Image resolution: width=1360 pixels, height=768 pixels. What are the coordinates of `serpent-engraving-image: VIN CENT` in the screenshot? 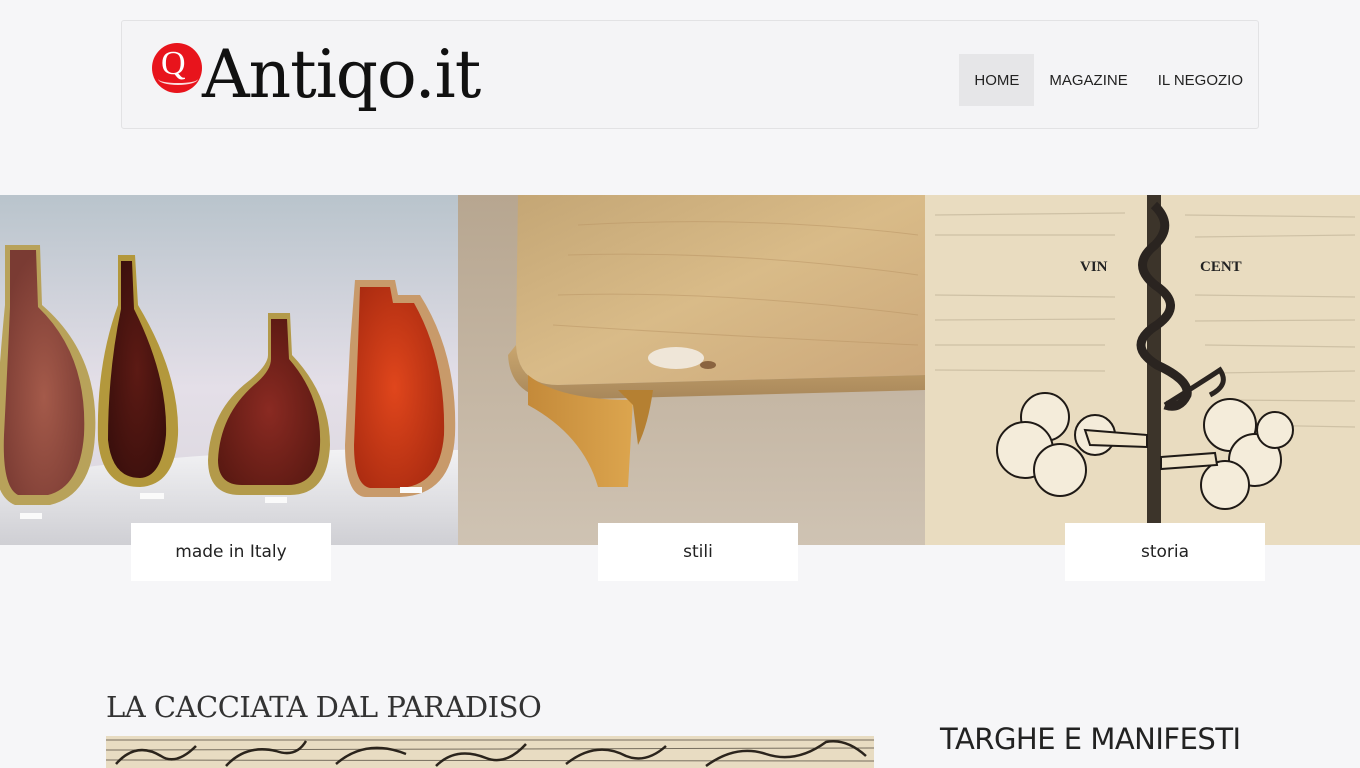 It's located at (1142, 370).